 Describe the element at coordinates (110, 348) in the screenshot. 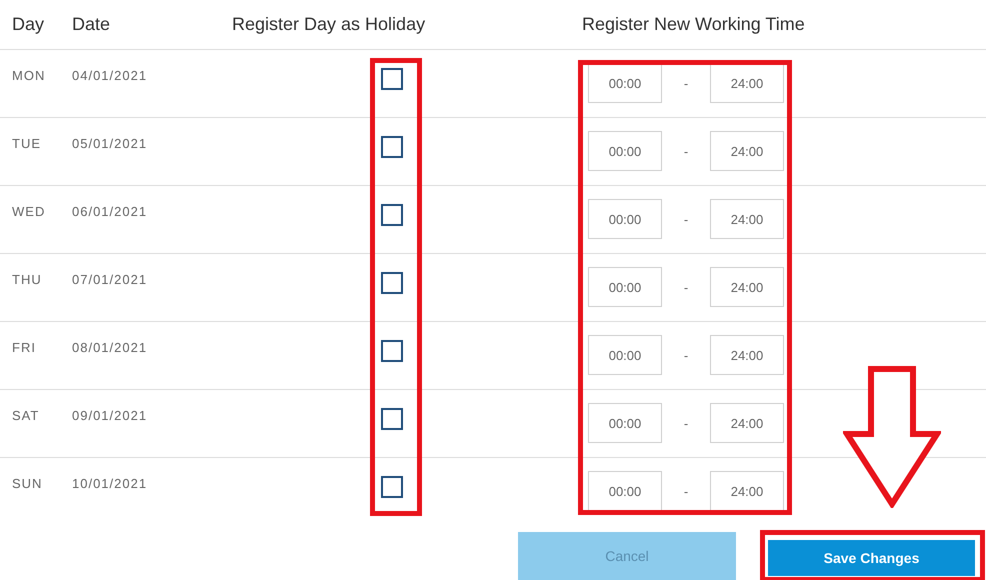

I see `date-label: 08/01/2021` at that location.